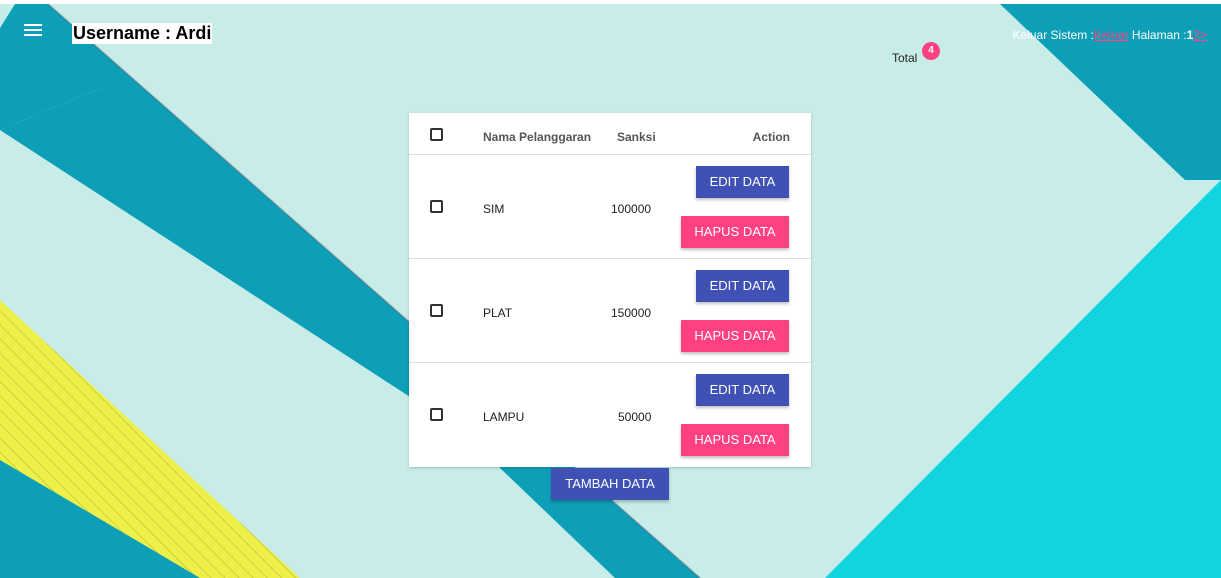 This screenshot has width=1221, height=578. What do you see at coordinates (631, 313) in the screenshot?
I see `cell-sanksi: 150000` at bounding box center [631, 313].